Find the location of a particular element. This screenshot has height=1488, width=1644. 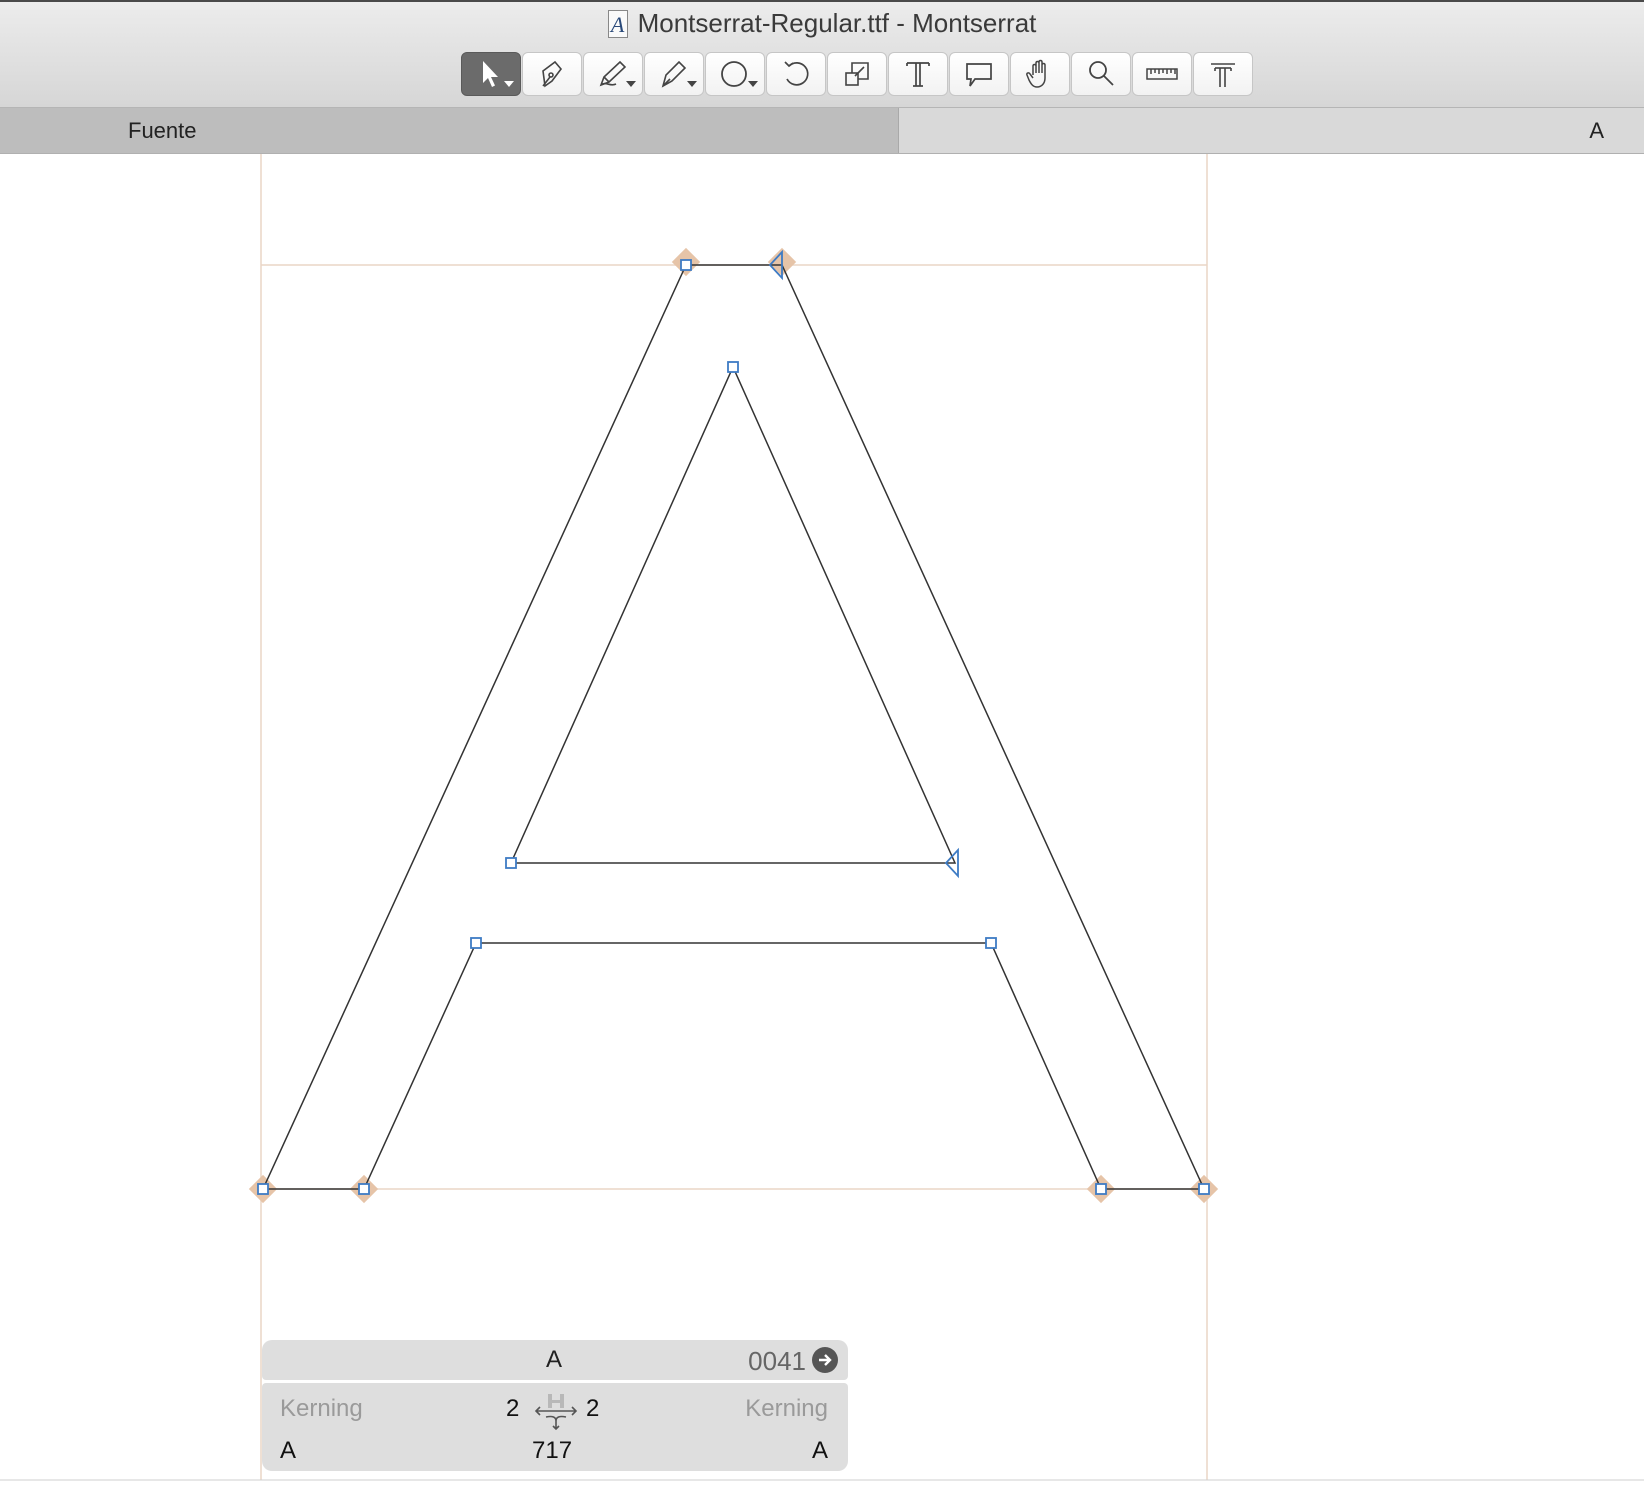

tab-font: Fuente is located at coordinates (449, 130).